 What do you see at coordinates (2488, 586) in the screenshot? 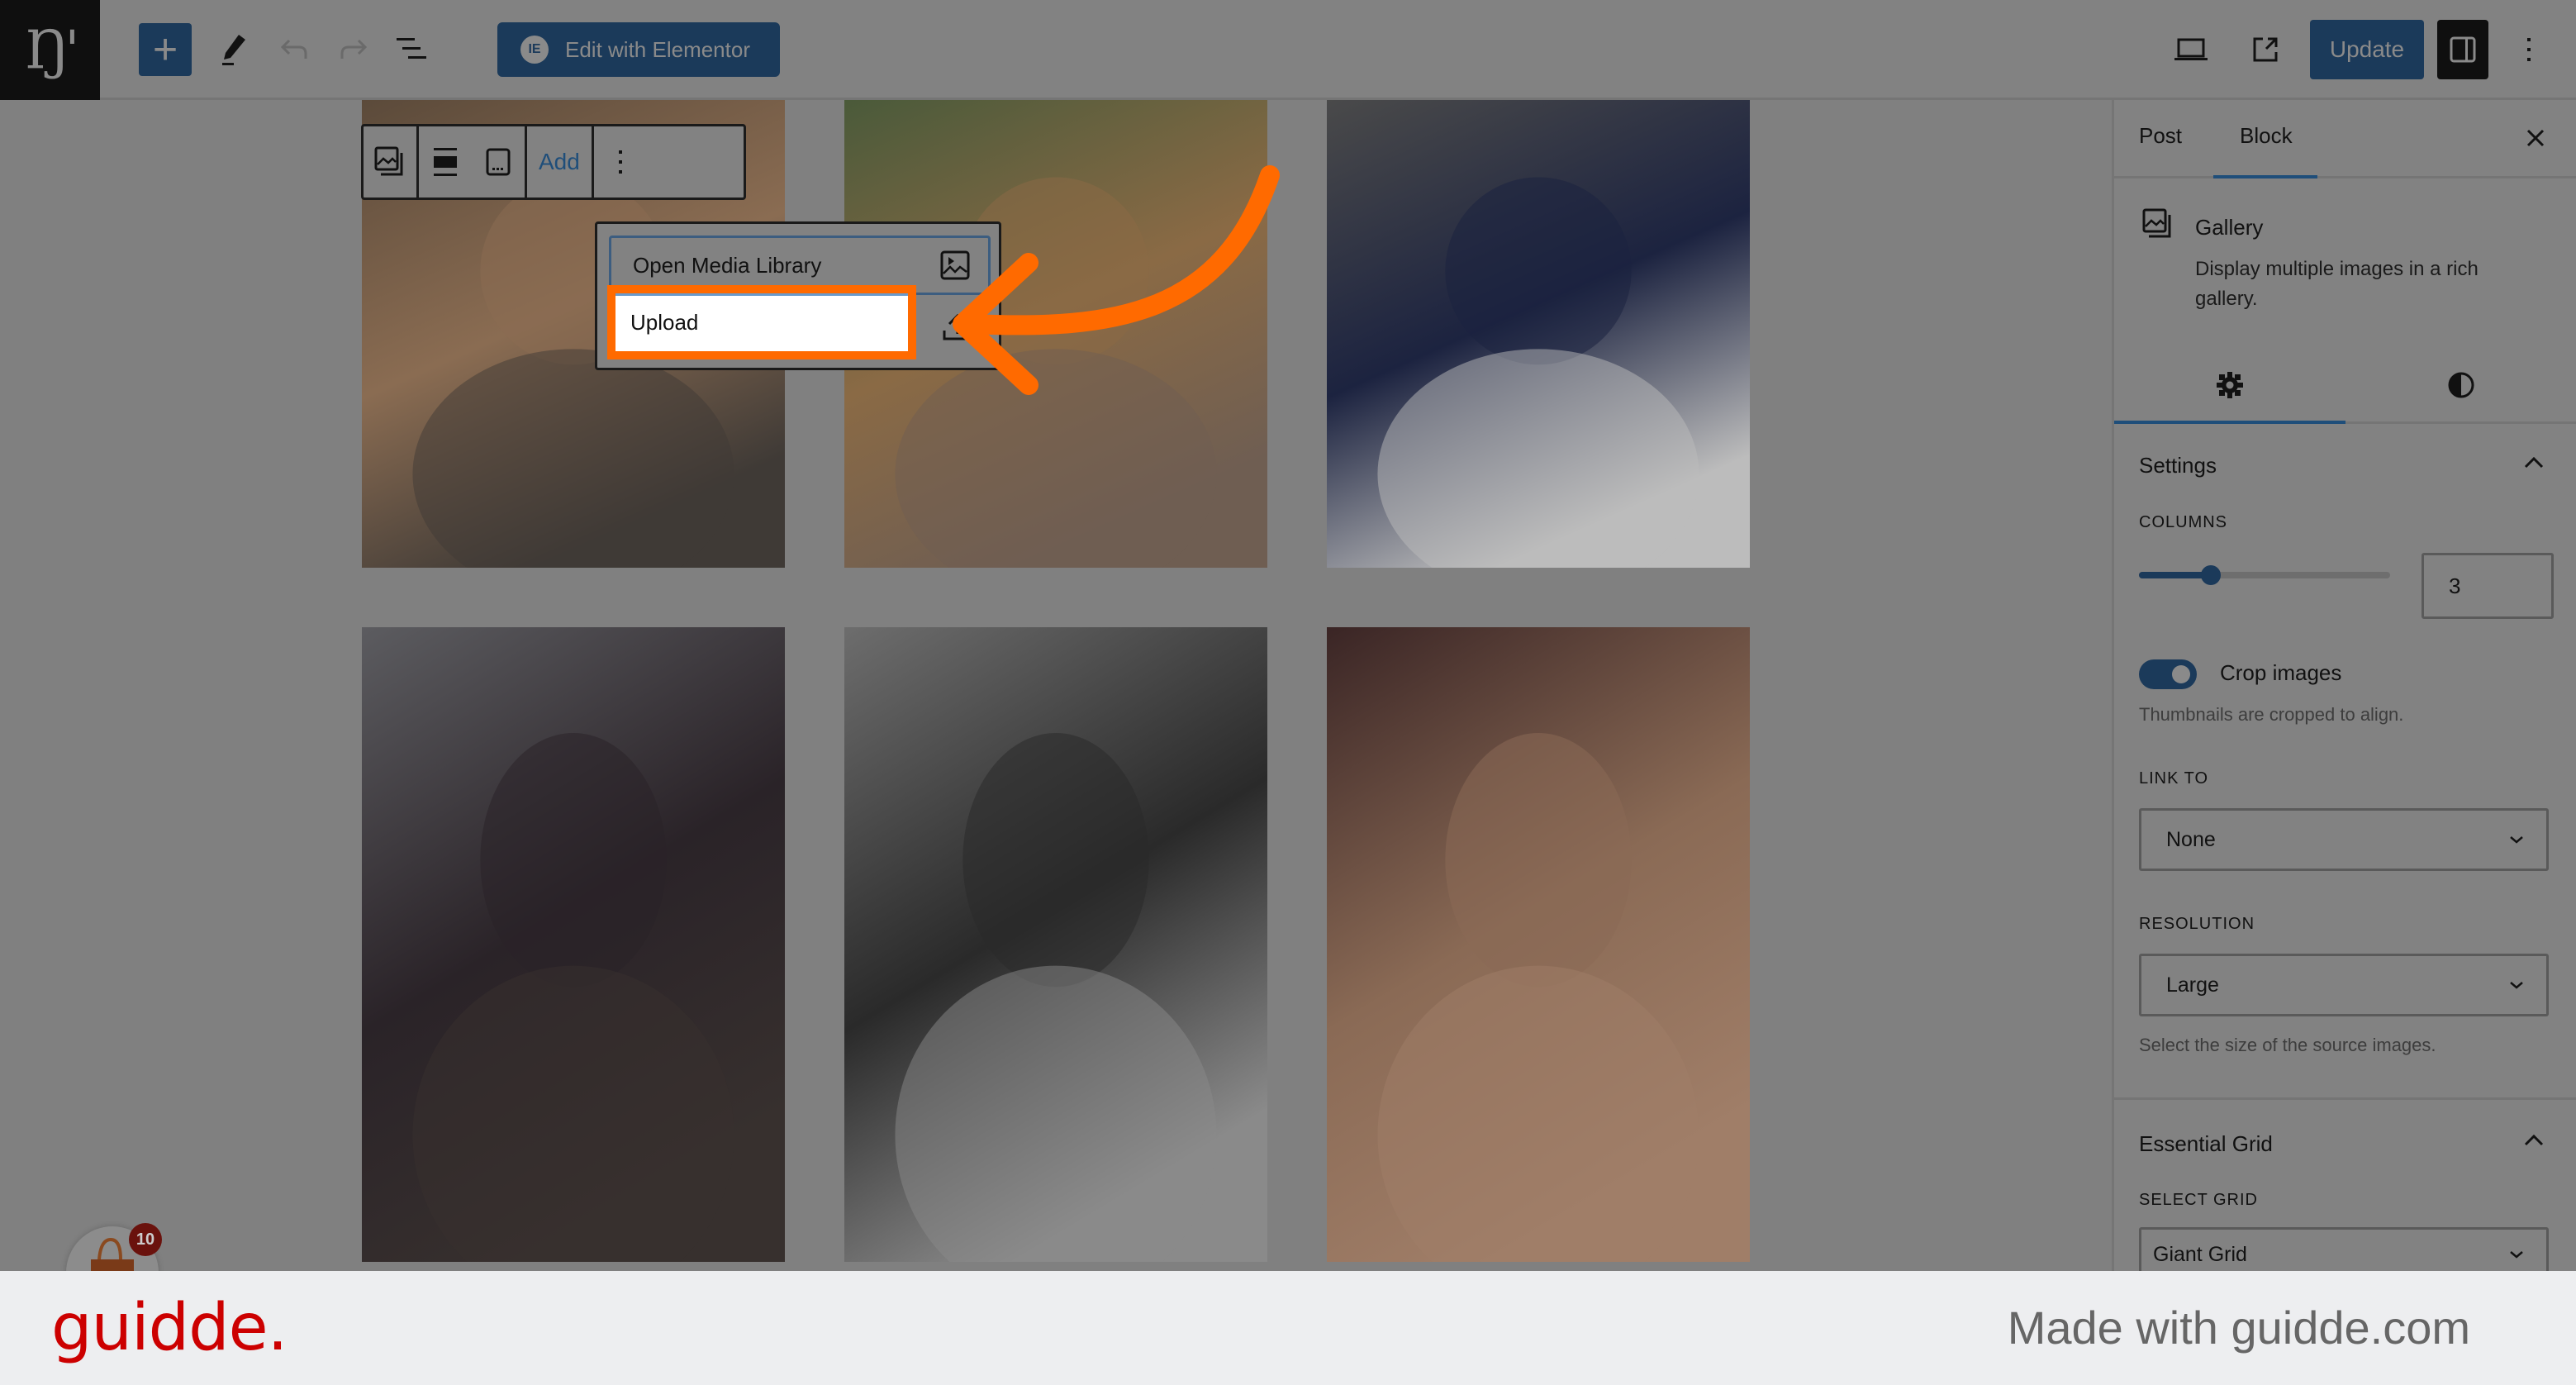
I see `columns-input` at bounding box center [2488, 586].